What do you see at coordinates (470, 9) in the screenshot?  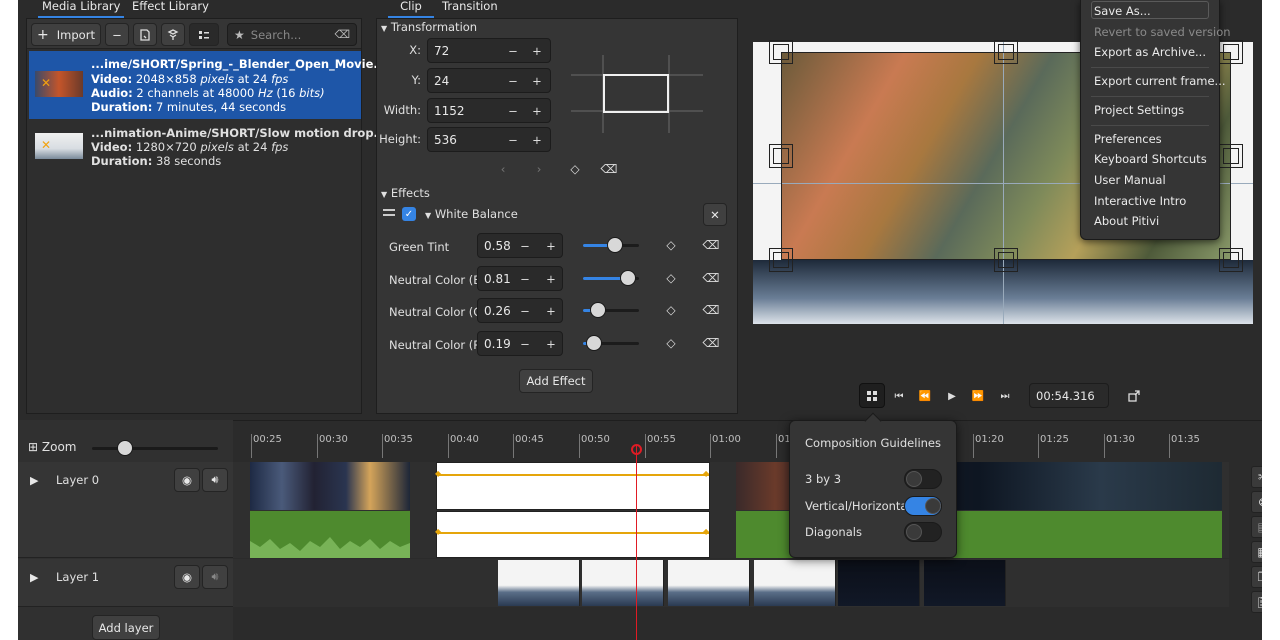 I see `tab-transition: Transition` at bounding box center [470, 9].